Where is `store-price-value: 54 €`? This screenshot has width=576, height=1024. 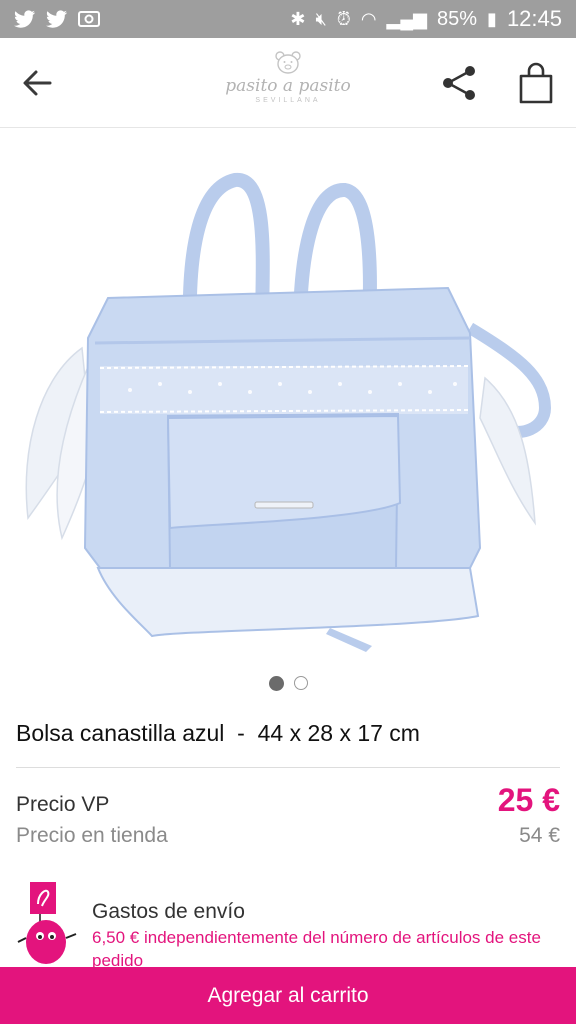 store-price-value: 54 € is located at coordinates (539, 835).